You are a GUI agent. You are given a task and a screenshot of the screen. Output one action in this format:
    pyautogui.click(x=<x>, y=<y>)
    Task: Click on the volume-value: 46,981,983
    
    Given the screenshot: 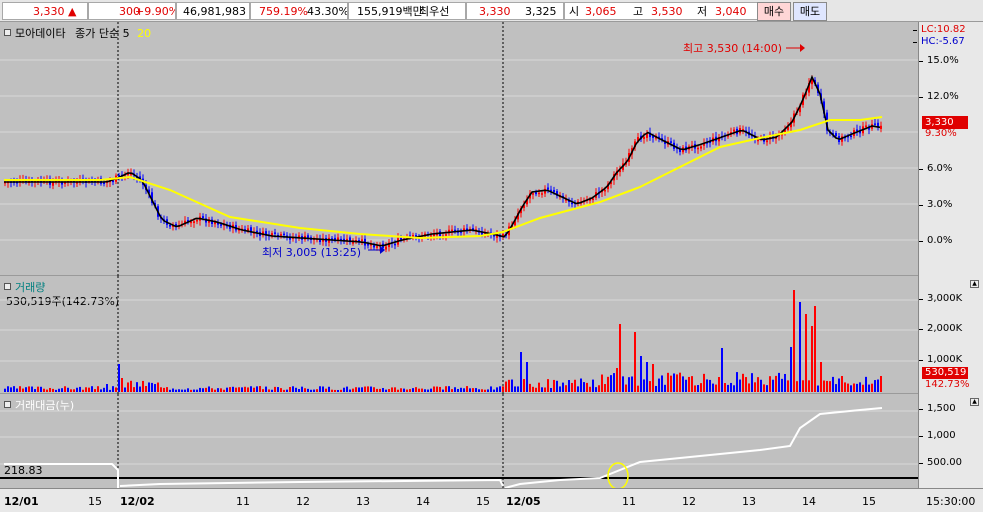 What is the action you would take?
    pyautogui.click(x=214, y=11)
    